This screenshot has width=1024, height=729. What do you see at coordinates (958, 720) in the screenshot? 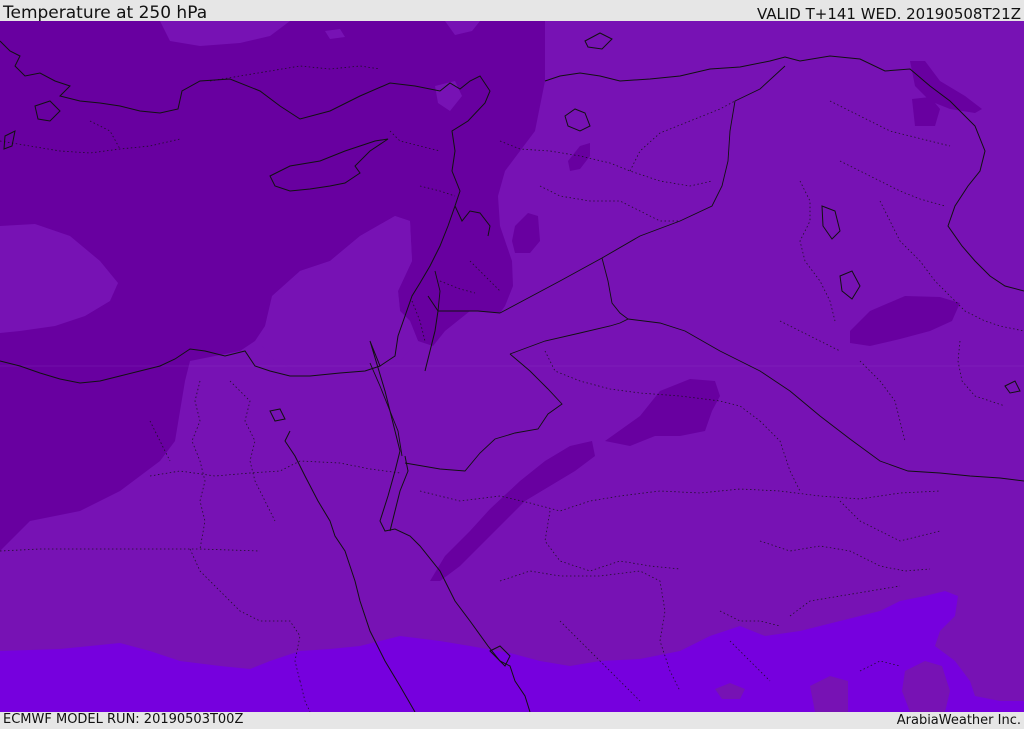
I see `credit-label: ArabiaWeather Inc.` at bounding box center [958, 720].